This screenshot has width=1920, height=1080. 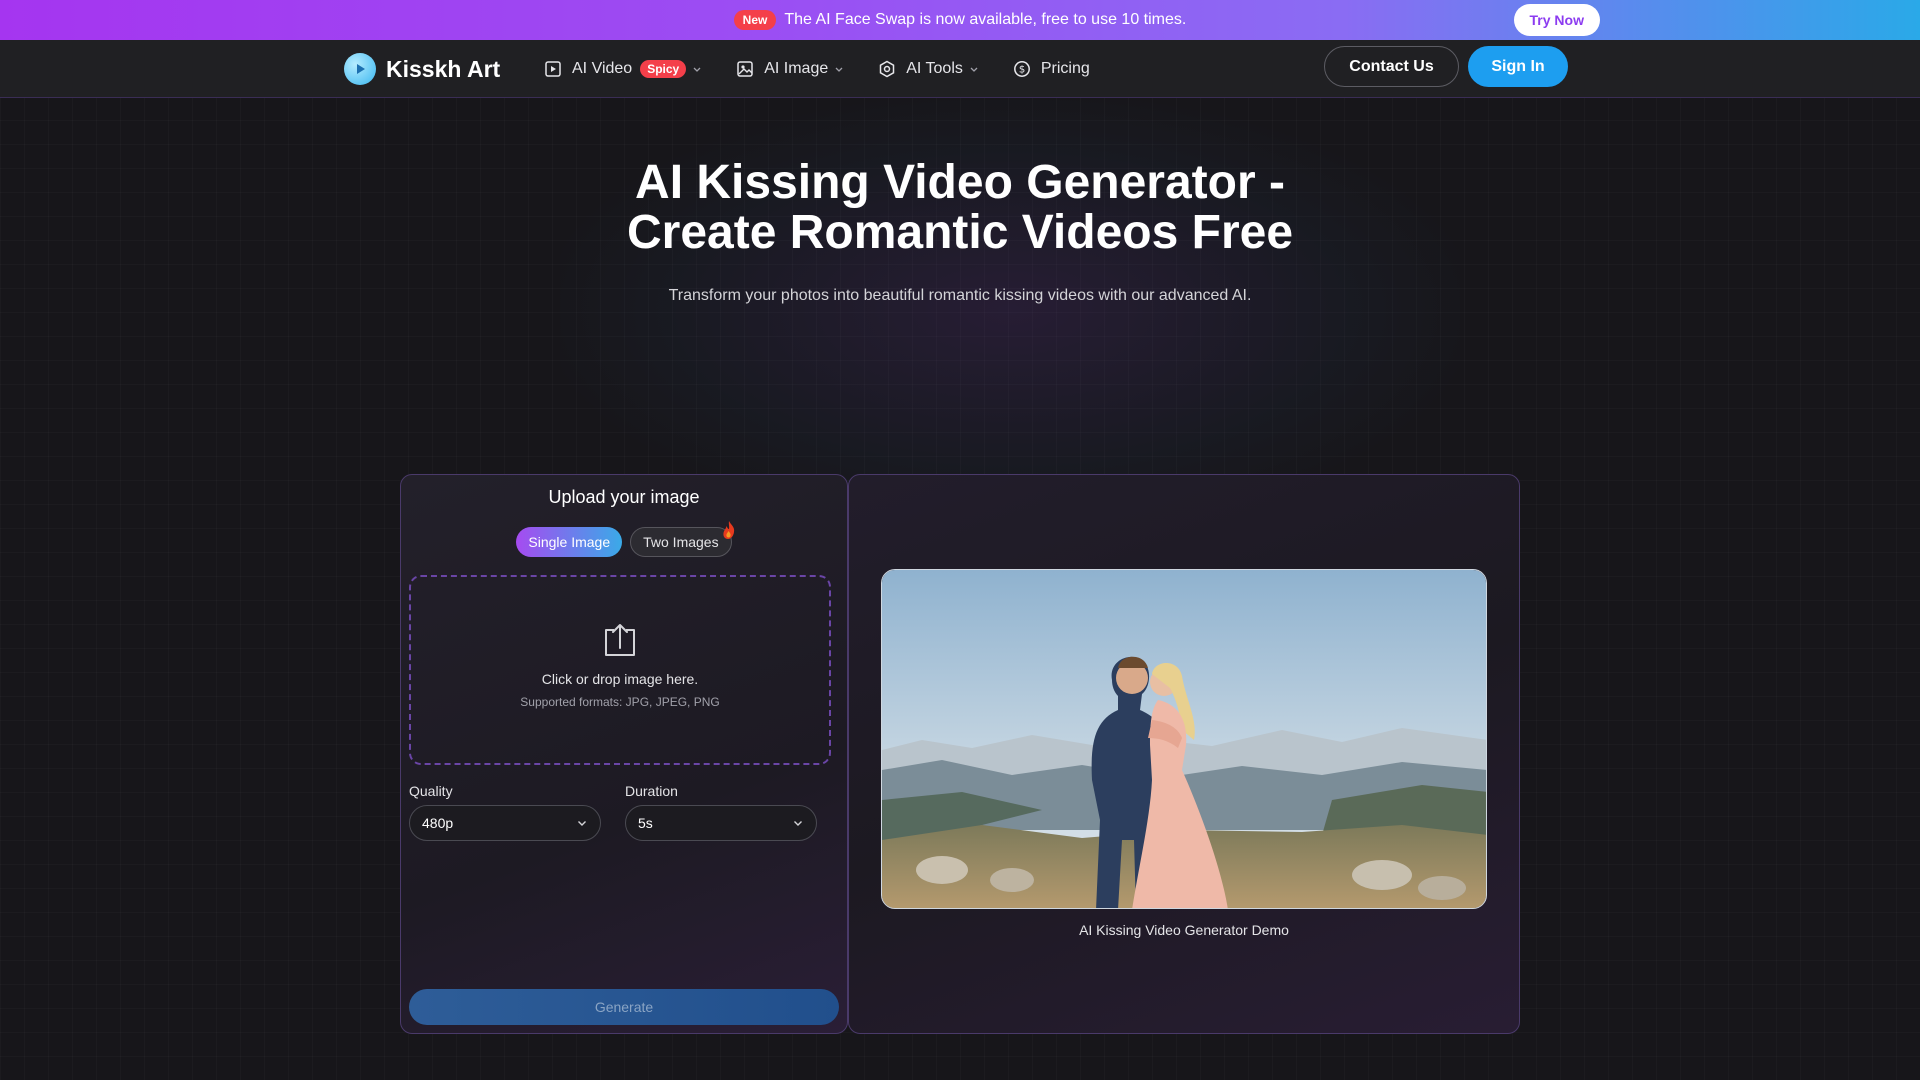 I want to click on quality-select: 480p, so click(x=505, y=823).